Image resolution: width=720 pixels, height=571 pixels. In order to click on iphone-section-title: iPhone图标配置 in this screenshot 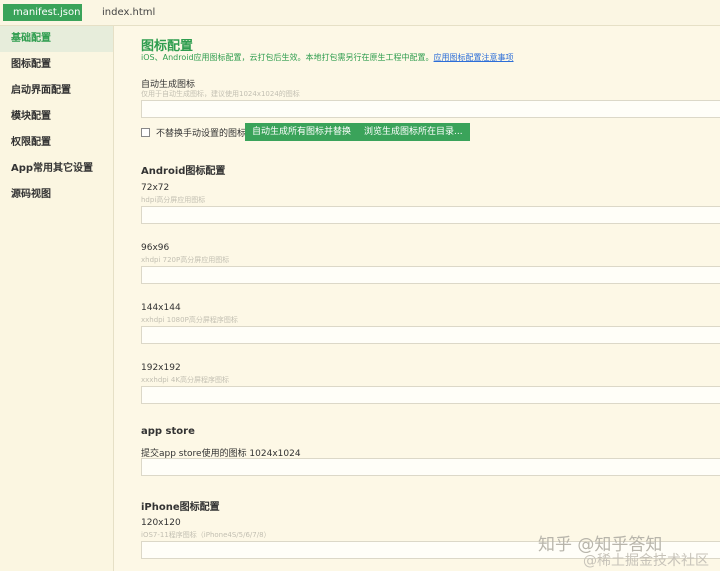, I will do `click(180, 507)`.